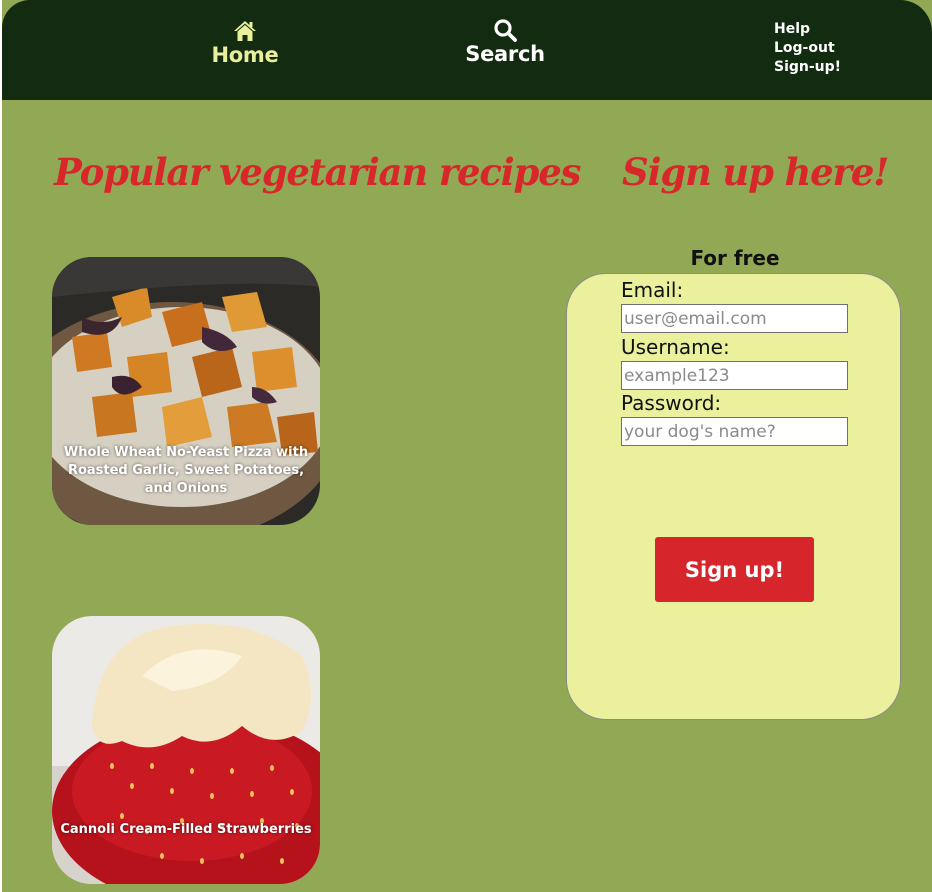 The height and width of the screenshot is (892, 932). I want to click on recipes-heading: Popular vegetarian recipes, so click(317, 172).